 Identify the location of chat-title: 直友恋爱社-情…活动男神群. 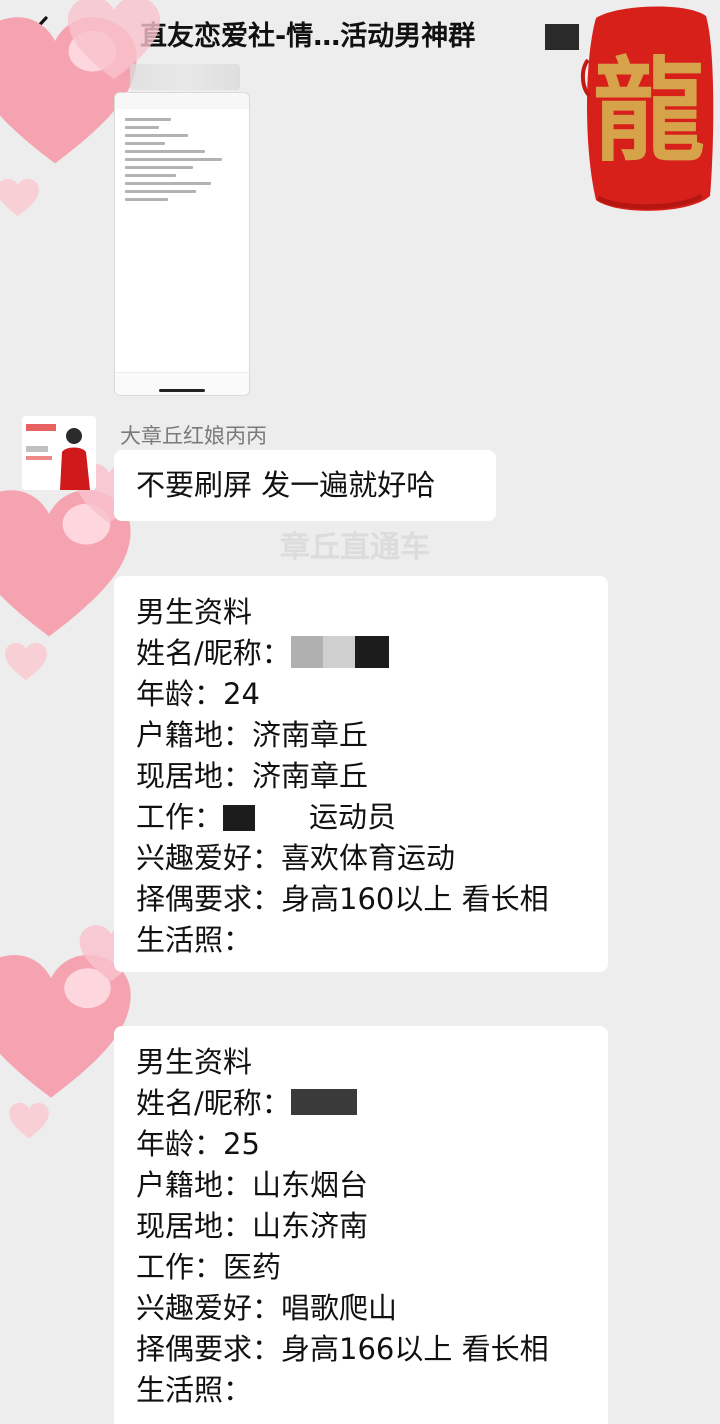
(307, 33).